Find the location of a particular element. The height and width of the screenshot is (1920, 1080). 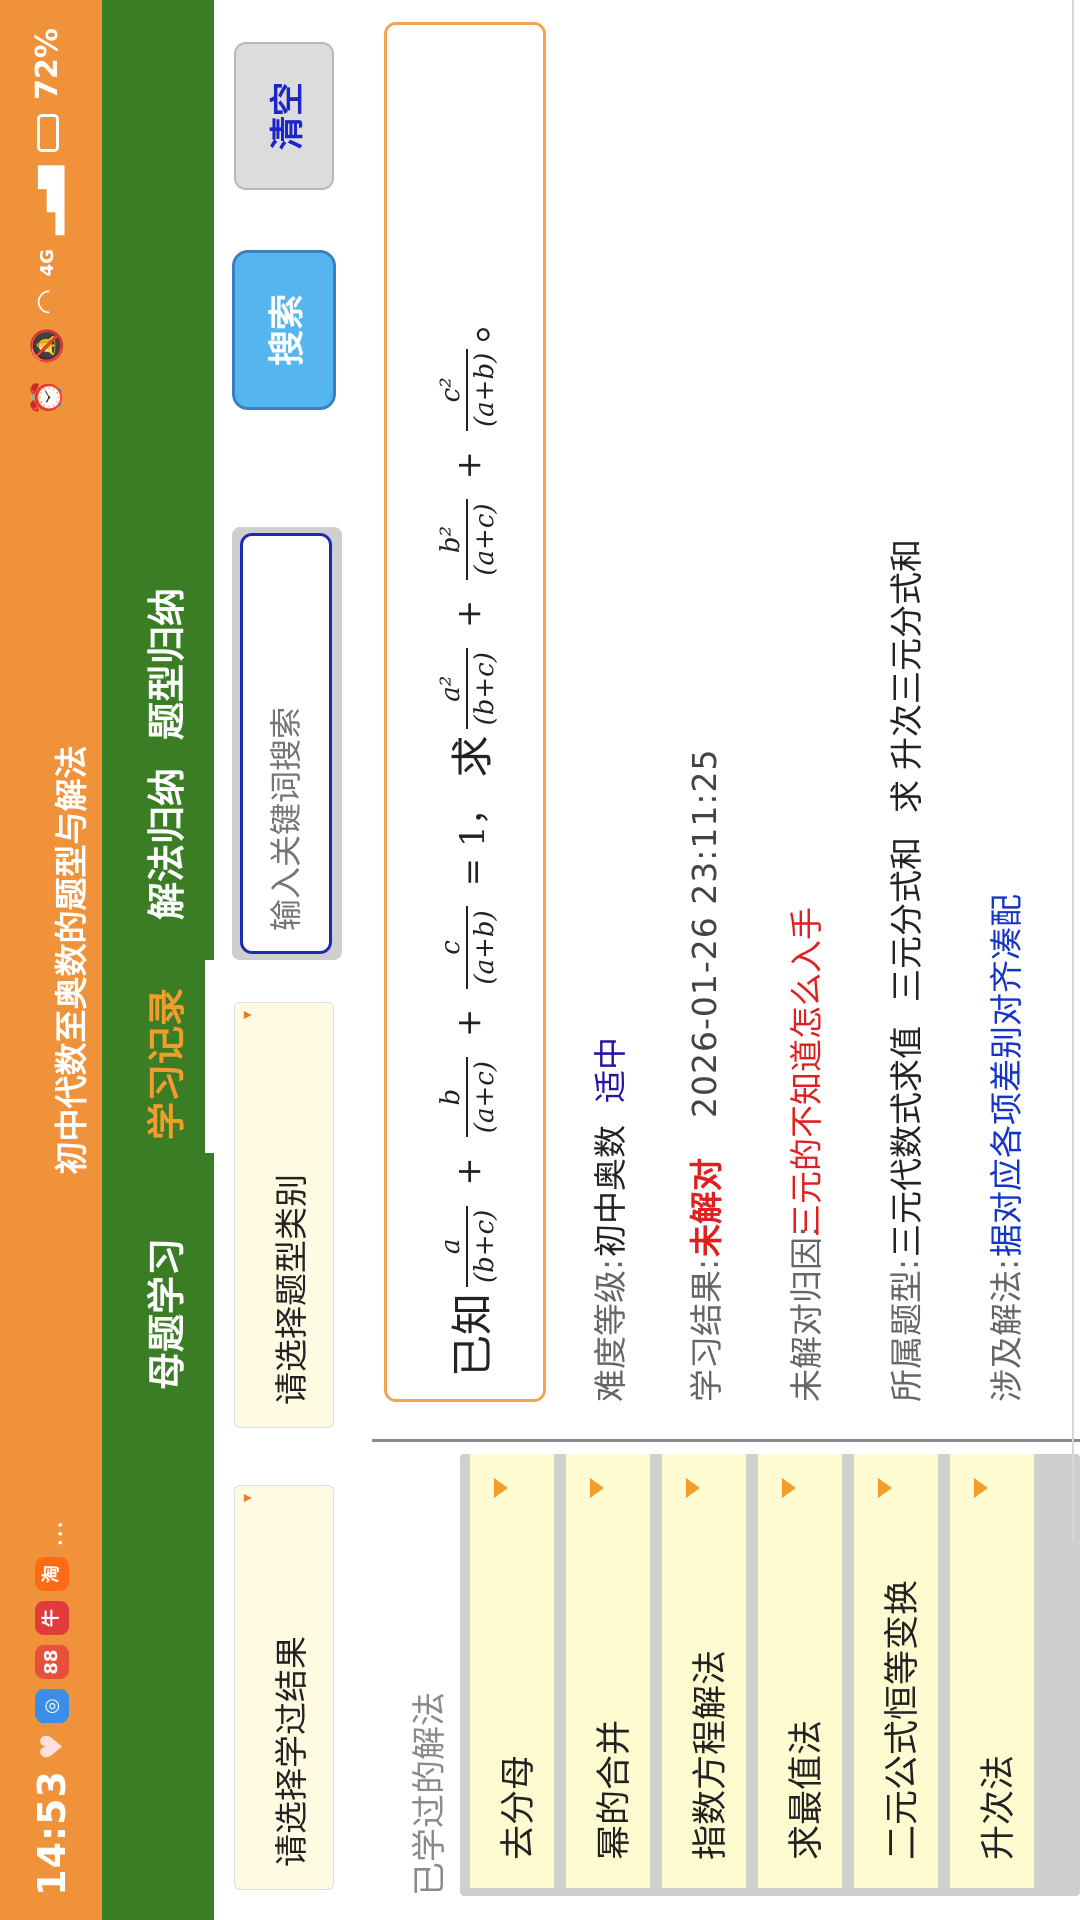

wifi-icon: ◠ is located at coordinates (47, 302).